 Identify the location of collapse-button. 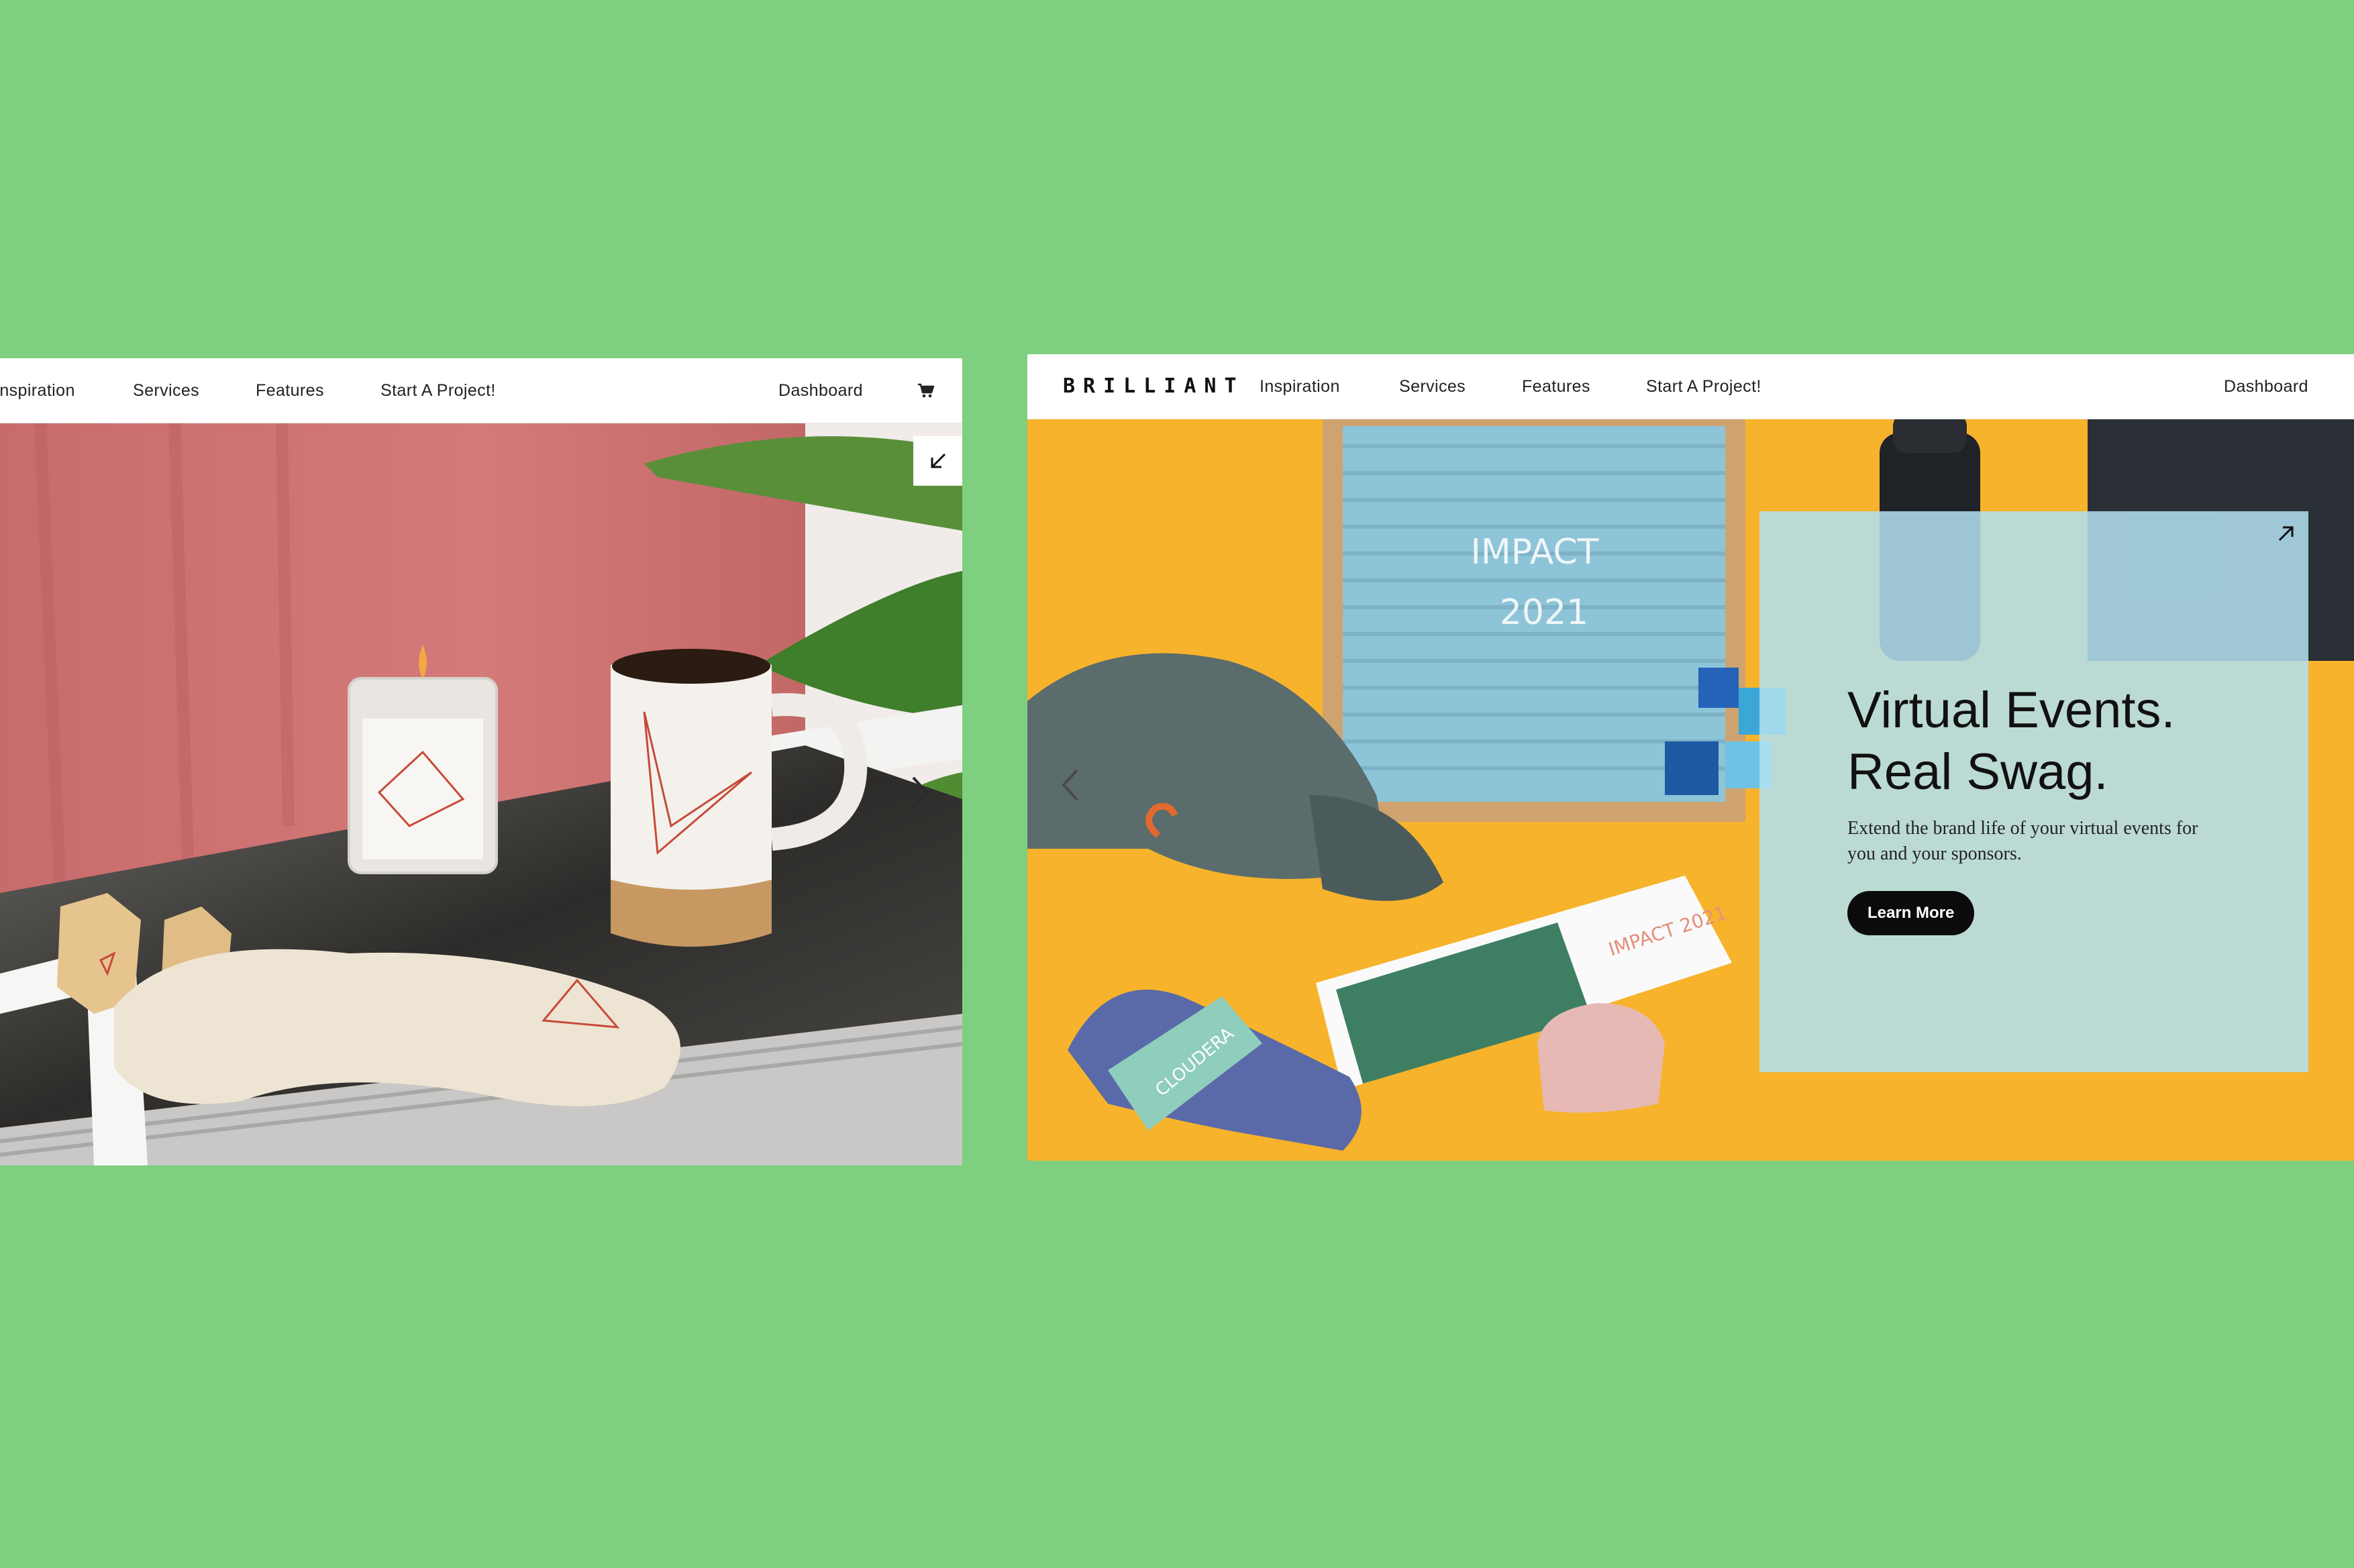
(937, 461).